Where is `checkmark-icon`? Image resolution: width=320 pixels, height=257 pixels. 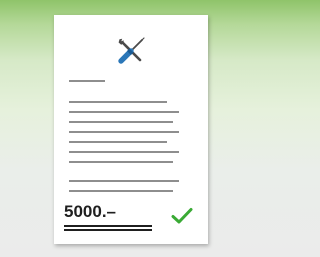
checkmark-icon is located at coordinates (182, 216).